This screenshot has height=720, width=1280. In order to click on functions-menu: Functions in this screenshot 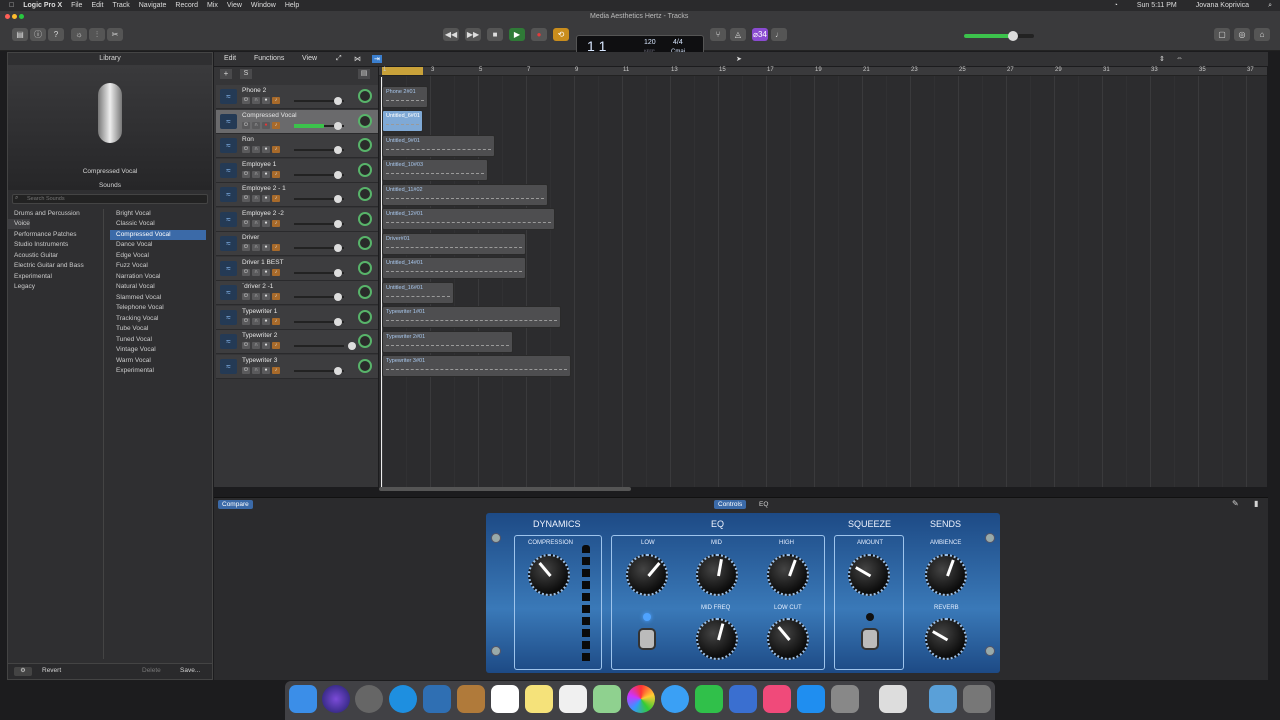, I will do `click(269, 58)`.